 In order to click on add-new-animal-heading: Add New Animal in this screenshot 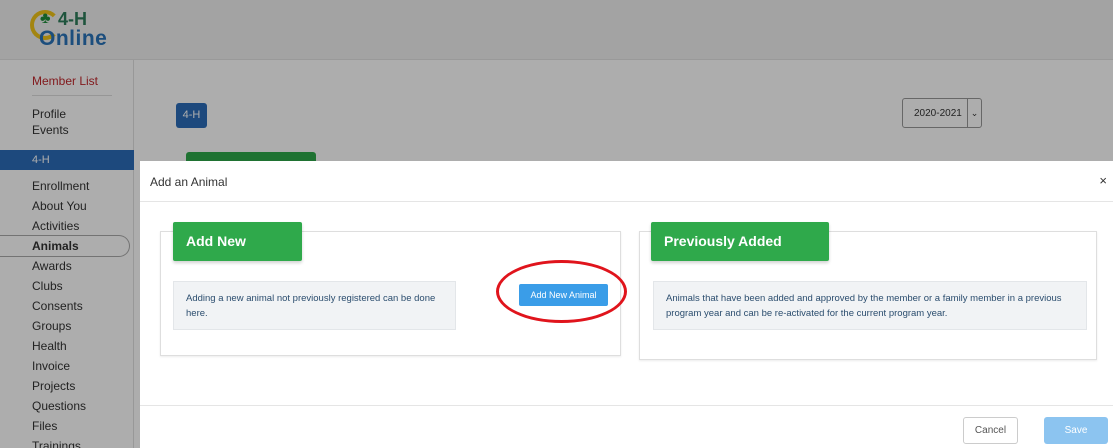, I will do `click(237, 255)`.